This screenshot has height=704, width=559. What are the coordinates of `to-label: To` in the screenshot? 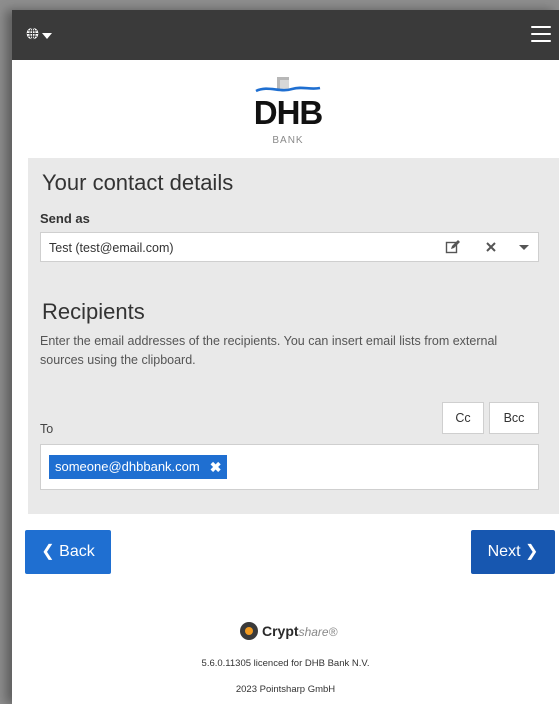 It's located at (47, 429).